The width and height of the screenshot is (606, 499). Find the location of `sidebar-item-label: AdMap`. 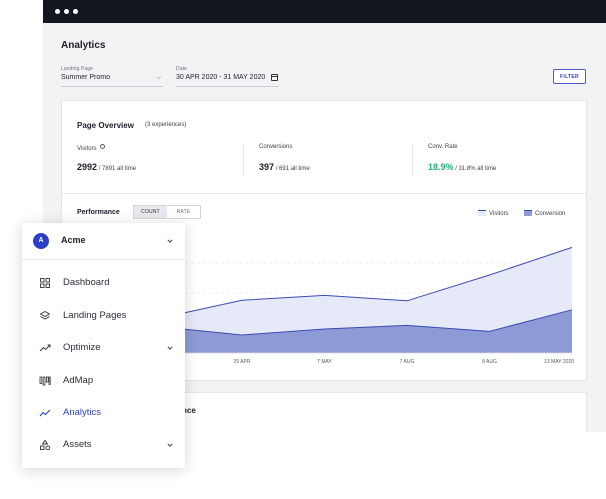

sidebar-item-label: AdMap is located at coordinates (78, 380).